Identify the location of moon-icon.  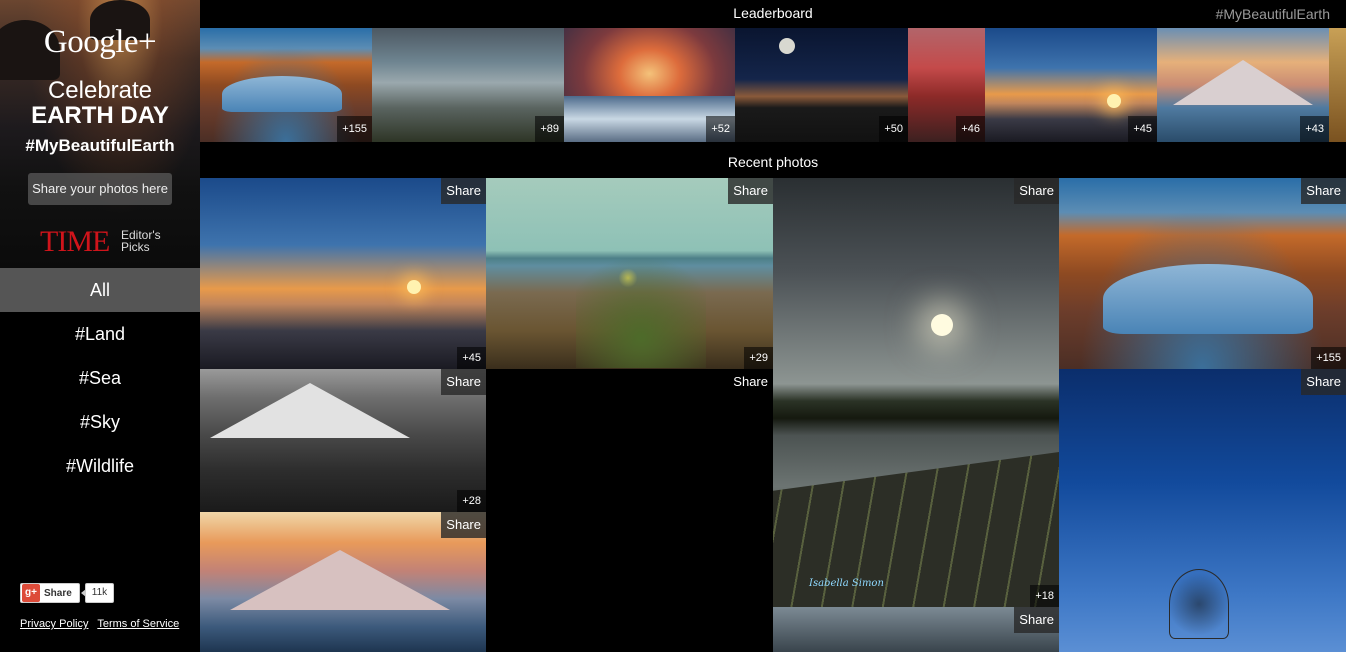
(787, 46).